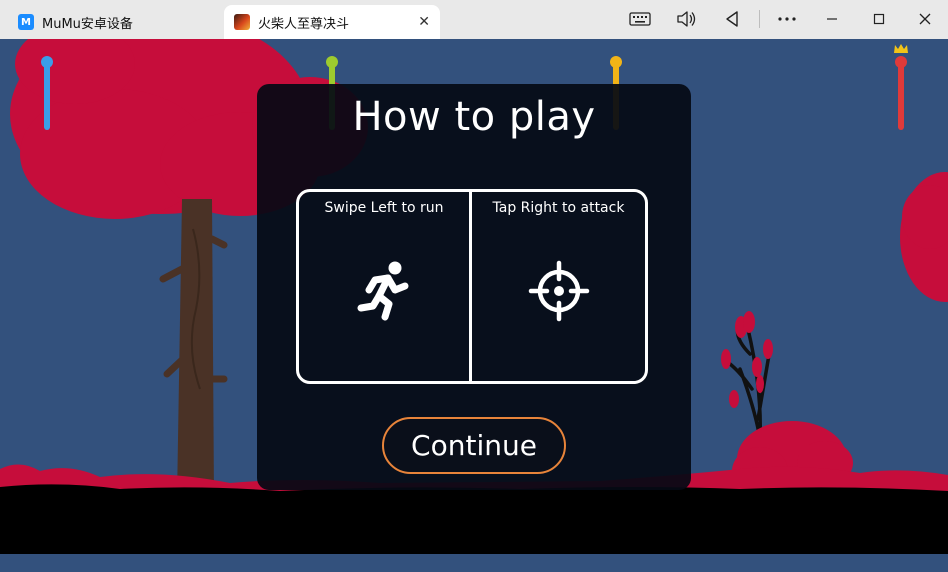 The width and height of the screenshot is (948, 572). What do you see at coordinates (424, 22) in the screenshot?
I see `tab-close-icon: ✕` at bounding box center [424, 22].